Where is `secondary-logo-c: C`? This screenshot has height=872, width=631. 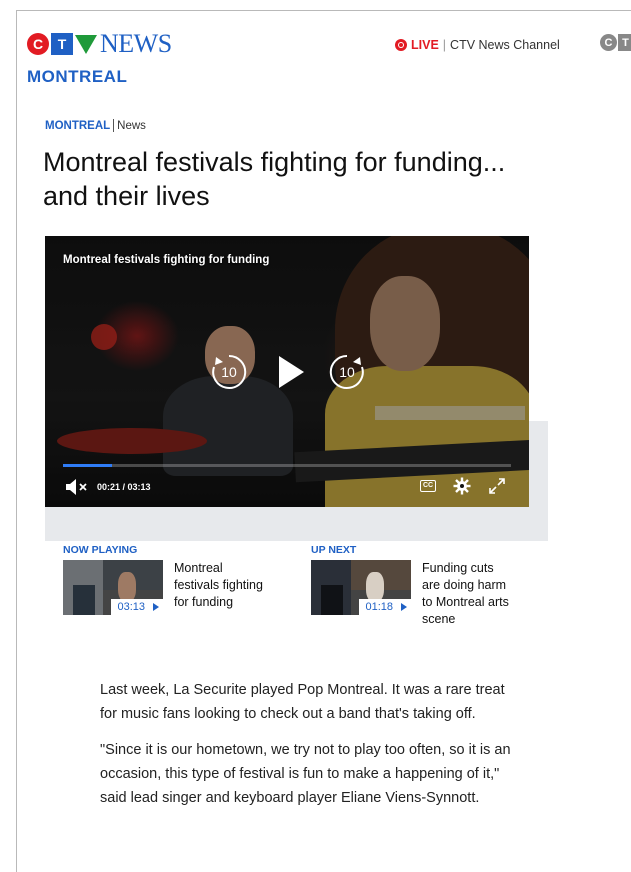
secondary-logo-c: C is located at coordinates (608, 42).